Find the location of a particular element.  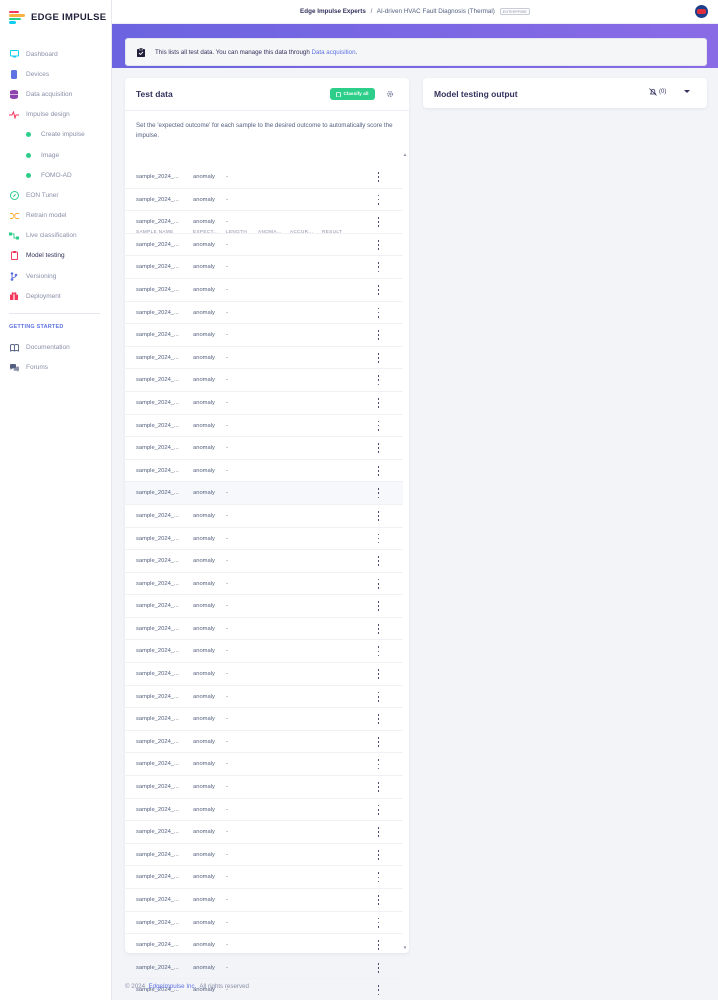

sidebar-item-model-testing: Model testing is located at coordinates (56, 256).